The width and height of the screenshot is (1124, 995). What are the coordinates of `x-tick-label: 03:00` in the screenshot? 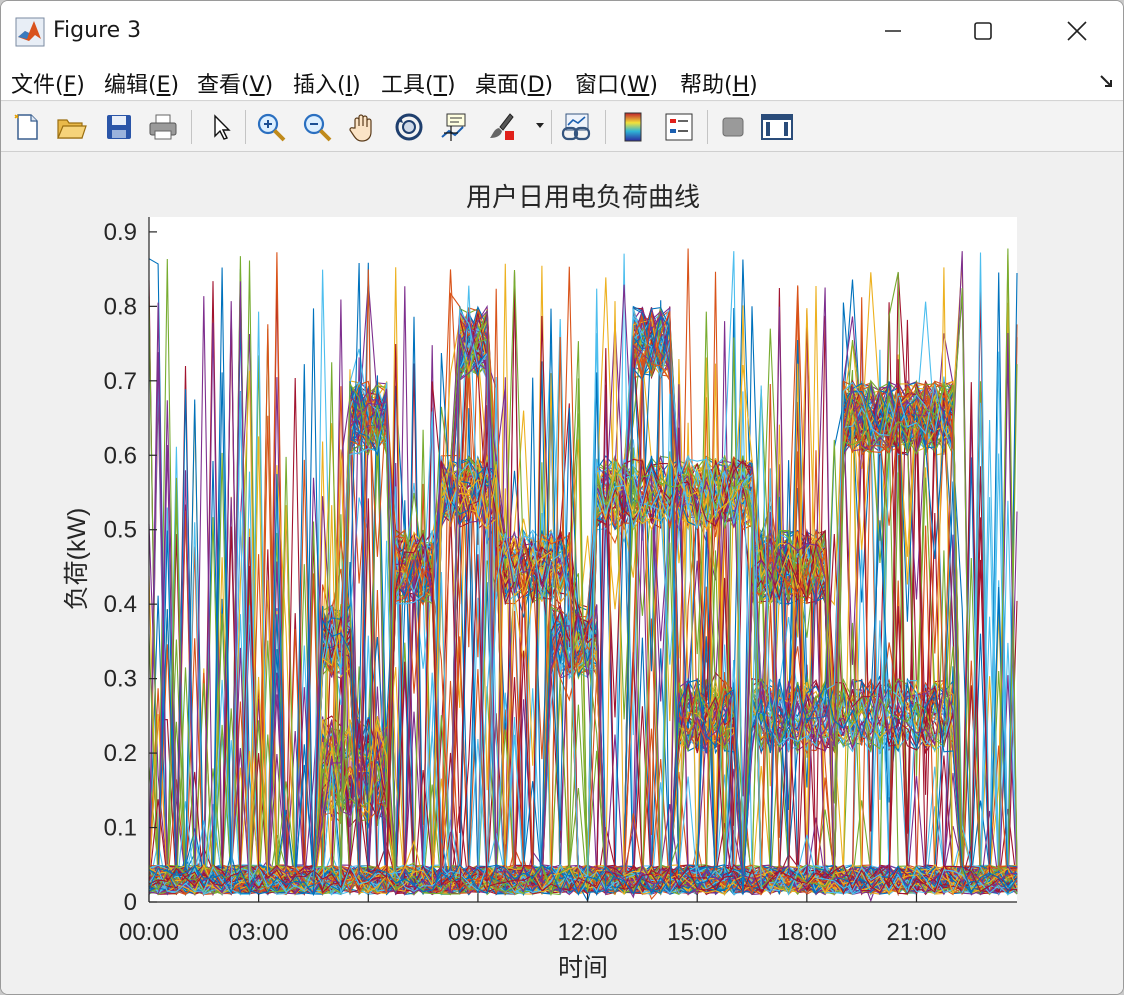 It's located at (259, 932).